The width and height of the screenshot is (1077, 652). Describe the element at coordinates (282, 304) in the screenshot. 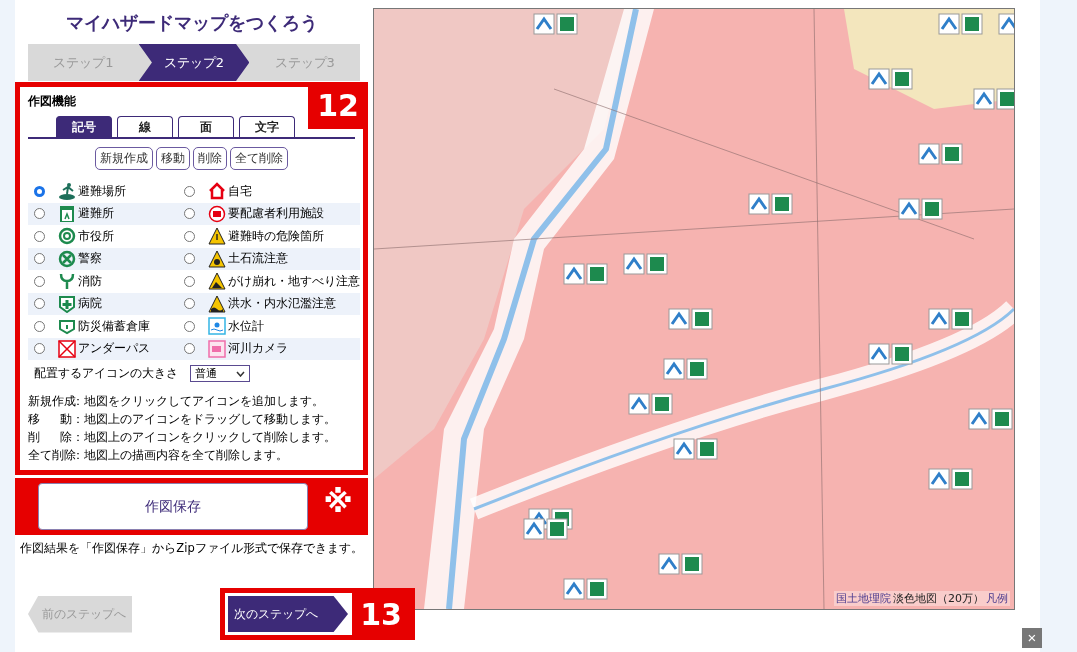

I see `symbol-label: 洪水・内水氾濫注意` at that location.